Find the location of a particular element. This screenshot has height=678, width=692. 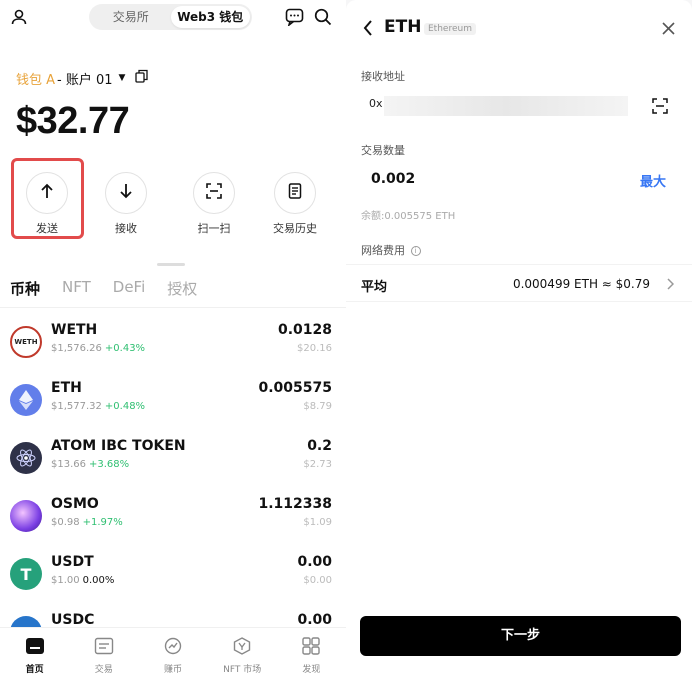

token-title: ETH is located at coordinates (403, 27).